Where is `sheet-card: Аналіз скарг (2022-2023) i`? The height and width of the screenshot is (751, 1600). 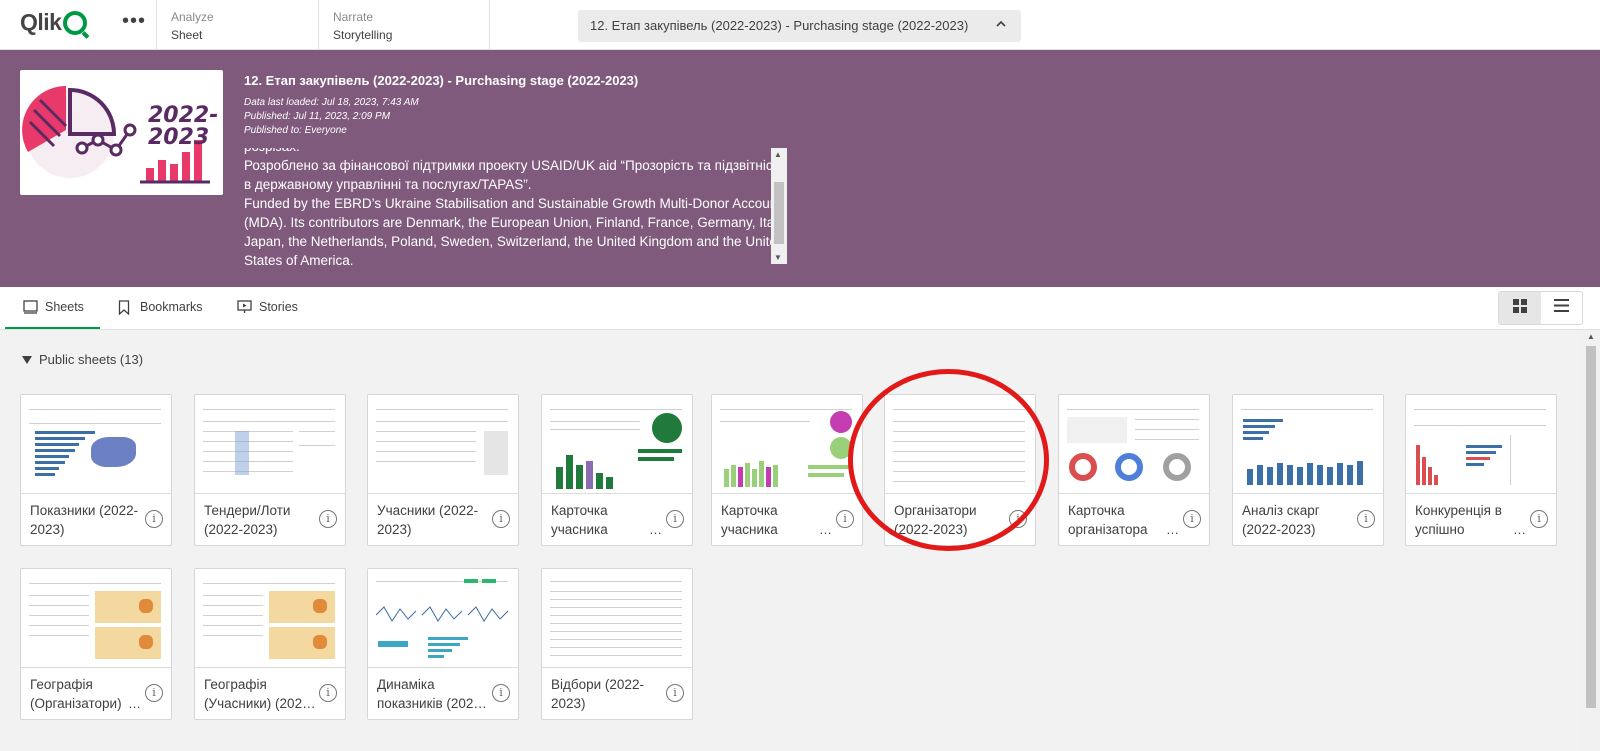
sheet-card: Аналіз скарг (2022-2023) i is located at coordinates (1308, 470).